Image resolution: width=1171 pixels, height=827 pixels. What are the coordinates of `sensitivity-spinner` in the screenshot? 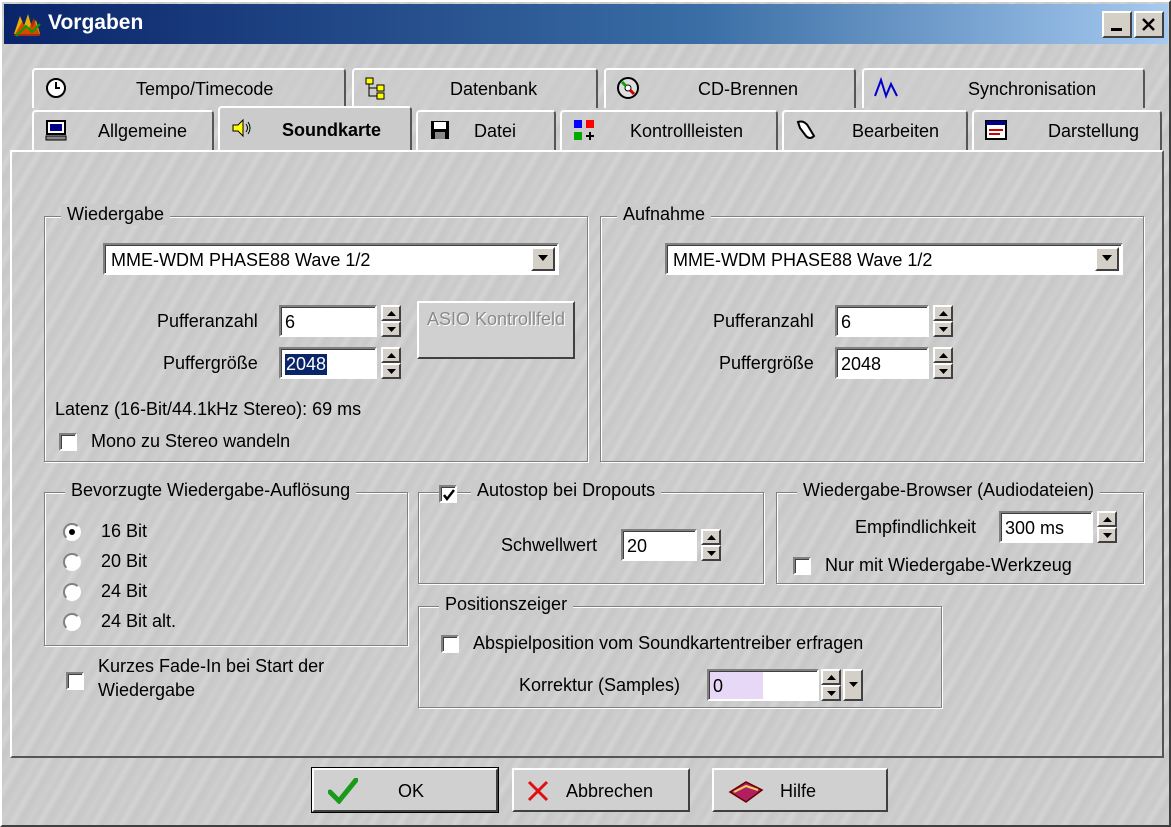 It's located at (1107, 527).